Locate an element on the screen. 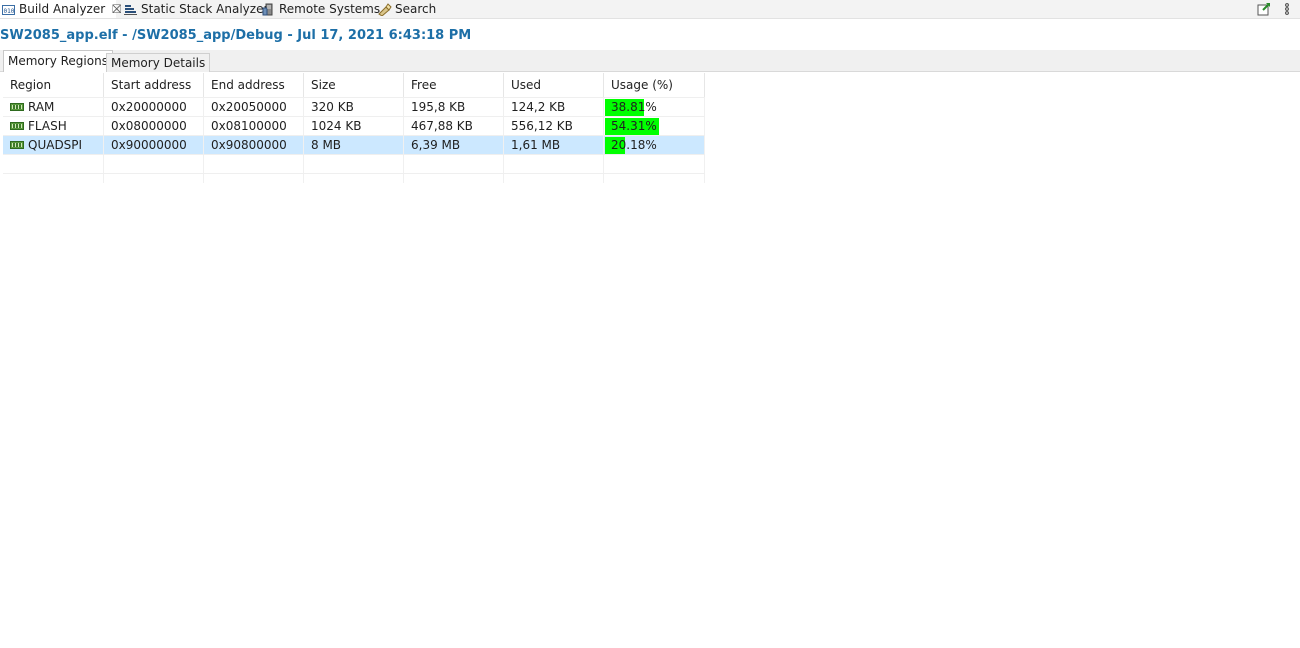  column-header-end-address: End address is located at coordinates (254, 85).